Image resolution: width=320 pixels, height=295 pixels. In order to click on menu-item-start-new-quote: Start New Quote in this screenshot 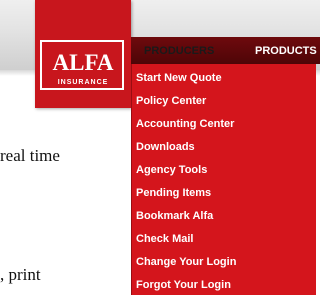, I will do `click(179, 78)`.